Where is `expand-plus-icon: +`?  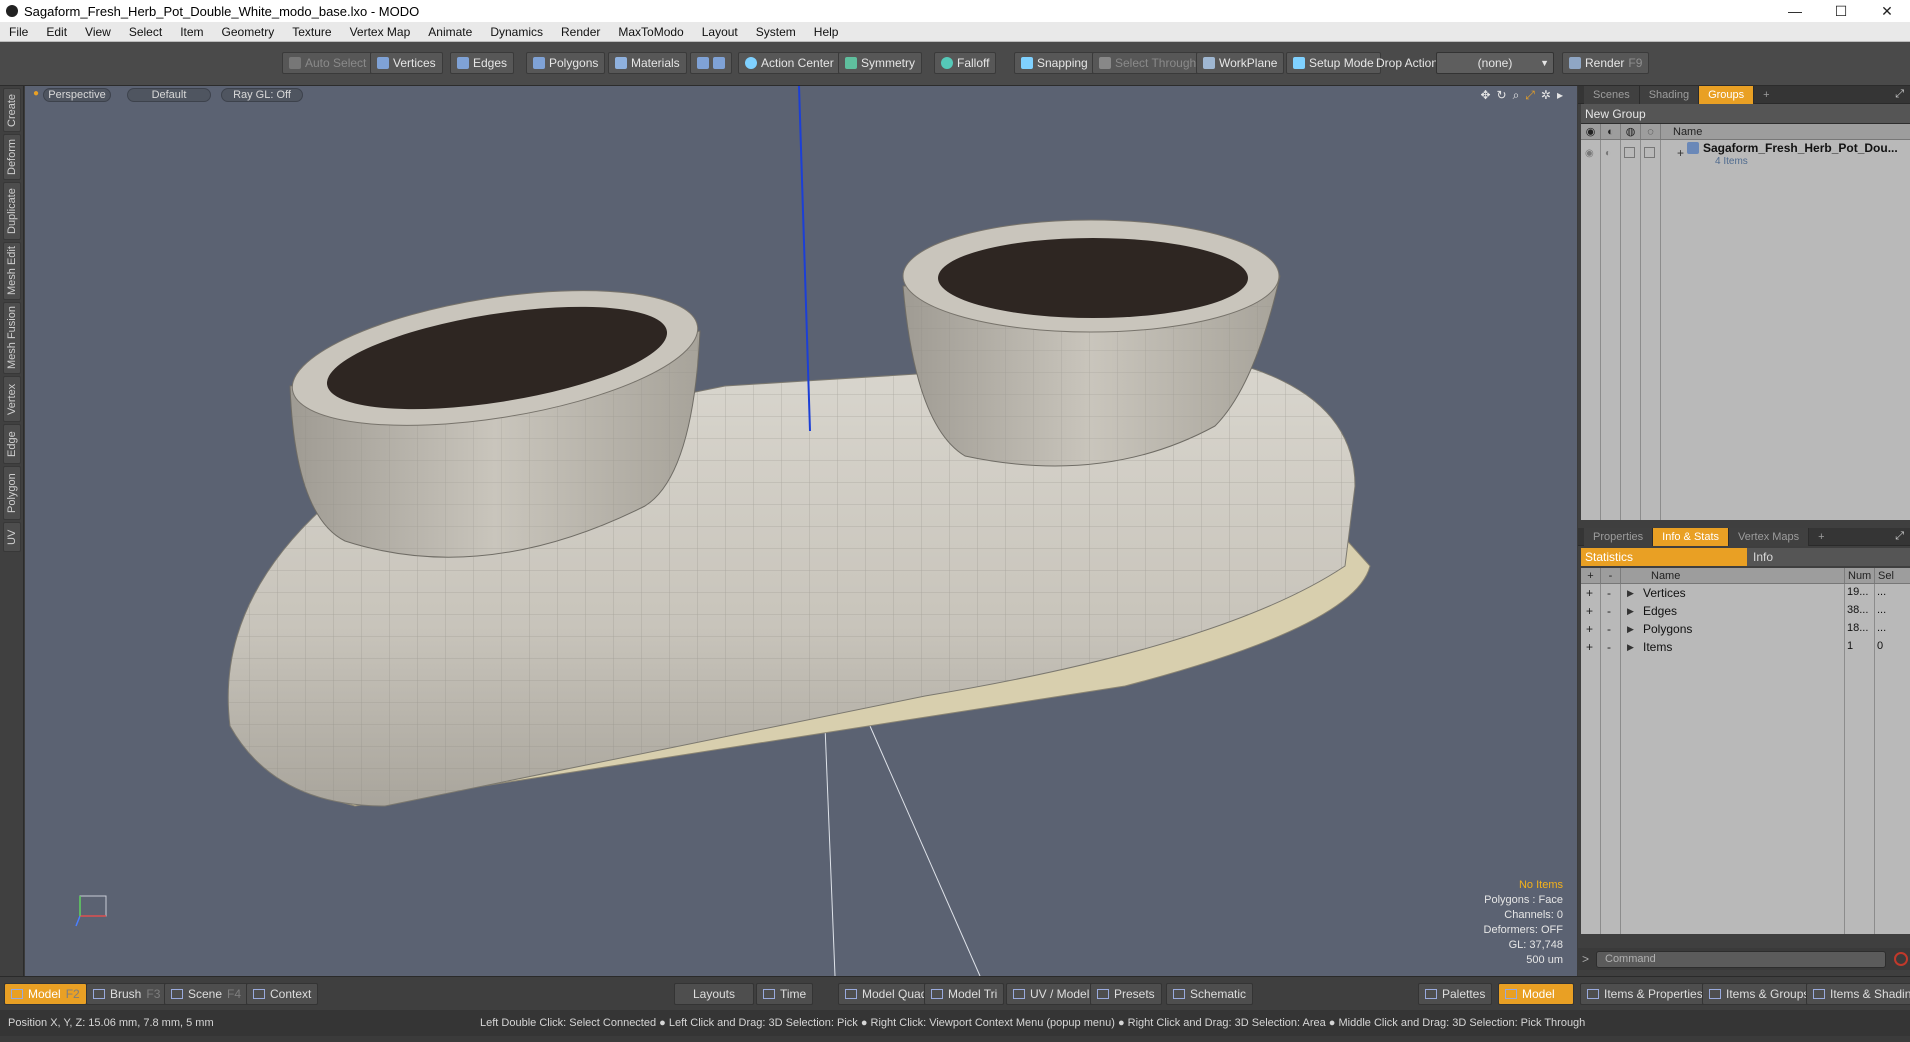 expand-plus-icon: + is located at coordinates (1680, 153).